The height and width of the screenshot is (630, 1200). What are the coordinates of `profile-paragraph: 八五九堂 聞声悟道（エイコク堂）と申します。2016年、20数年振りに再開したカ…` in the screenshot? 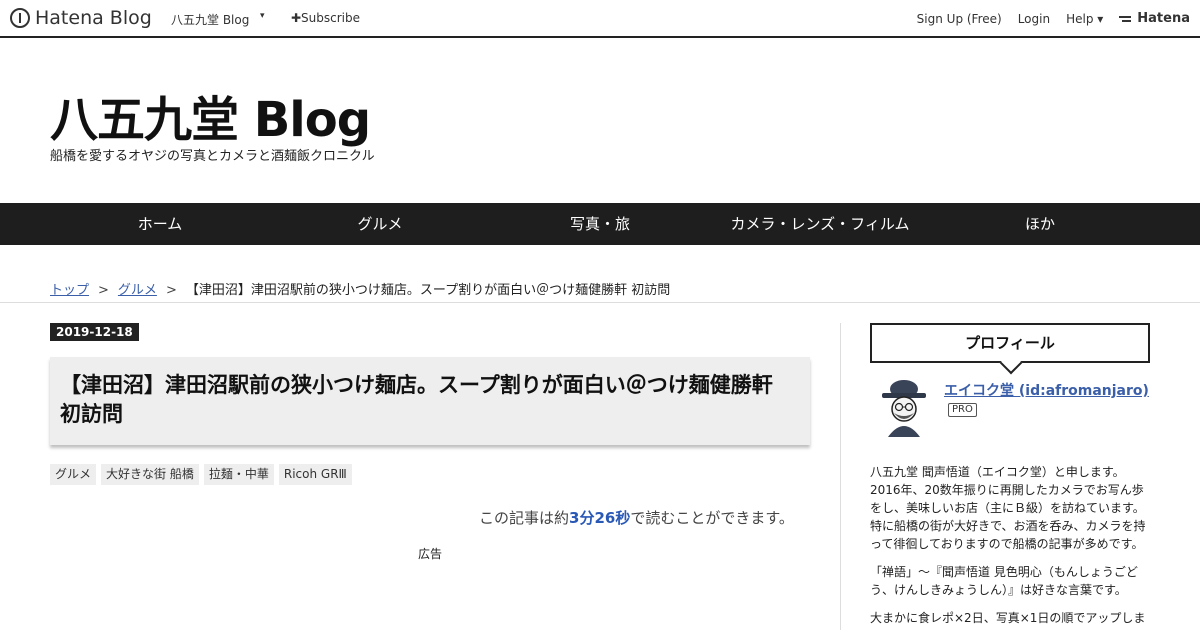 It's located at (1008, 508).